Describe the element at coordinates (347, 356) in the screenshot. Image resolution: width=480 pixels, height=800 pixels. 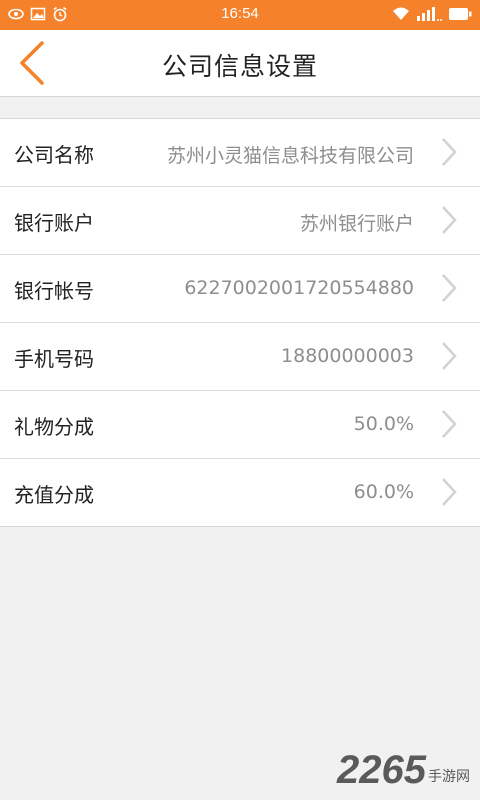
I see `row-value: 18800000003` at that location.